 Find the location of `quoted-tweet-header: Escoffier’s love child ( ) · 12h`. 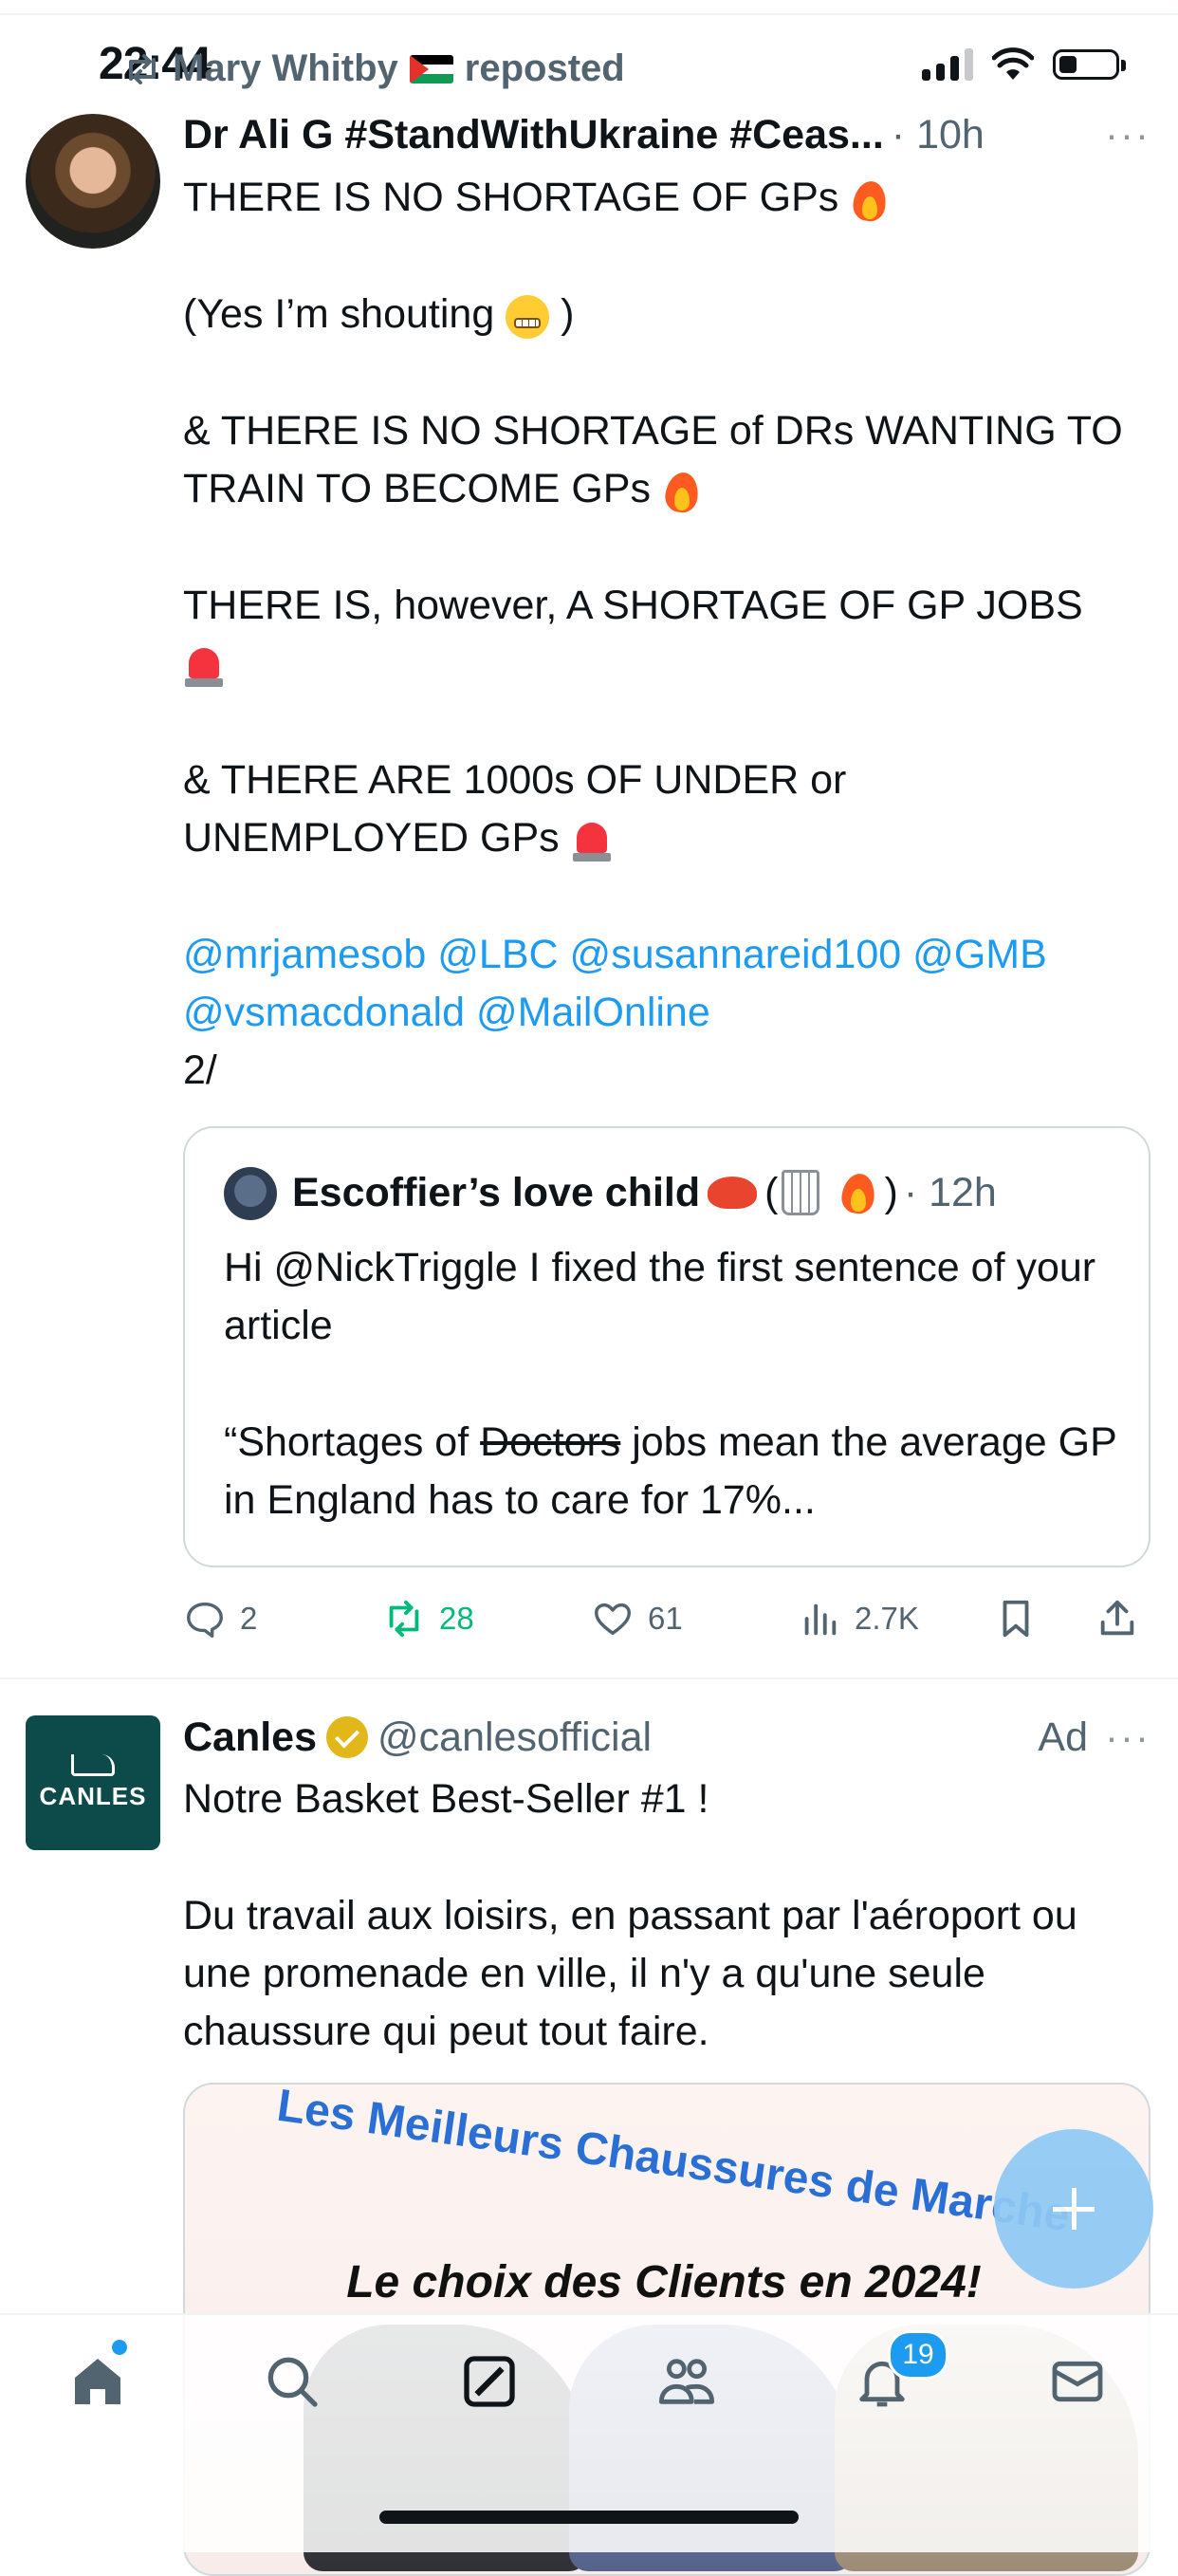

quoted-tweet-header: Escoffier’s love child ( ) · 12h is located at coordinates (644, 1192).